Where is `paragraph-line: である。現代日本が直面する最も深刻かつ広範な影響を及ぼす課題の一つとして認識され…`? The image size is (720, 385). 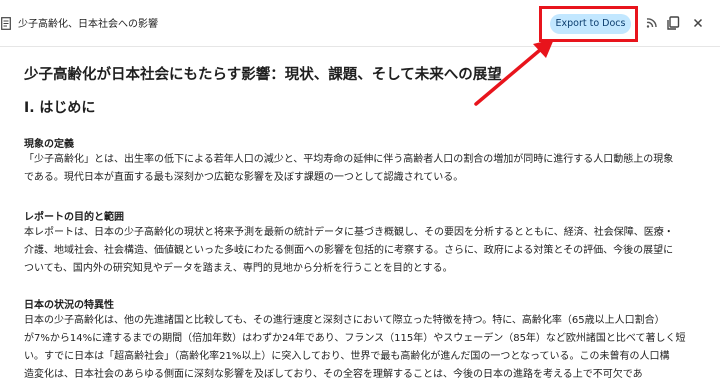 paragraph-line: である。現代日本が直面する最も深刻かつ広範な影響を及ぼす課題の一つとして認識され… is located at coordinates (244, 177).